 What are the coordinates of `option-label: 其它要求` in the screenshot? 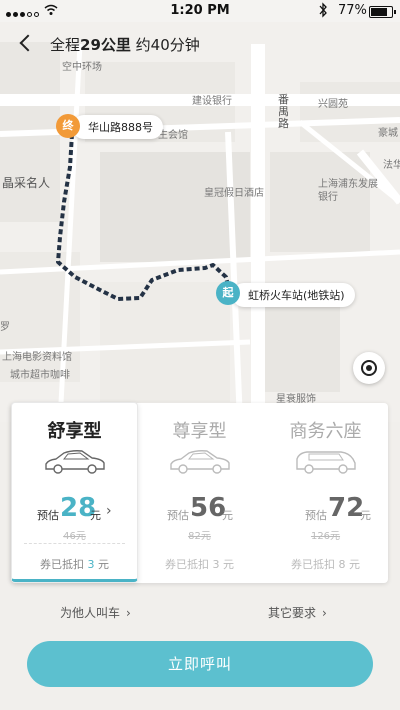 It's located at (292, 613).